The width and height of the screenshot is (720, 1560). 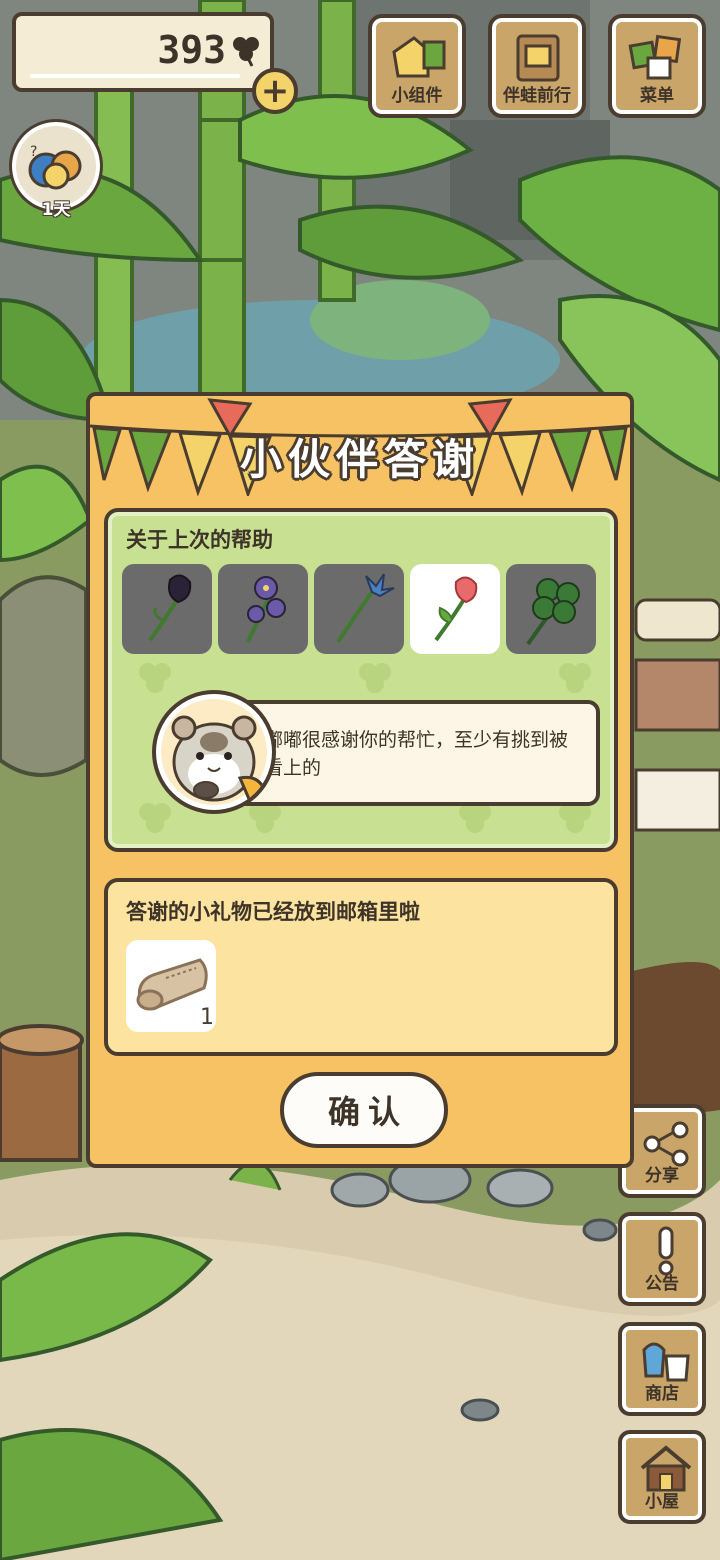 What do you see at coordinates (191, 50) in the screenshot?
I see `clover-amount: 393` at bounding box center [191, 50].